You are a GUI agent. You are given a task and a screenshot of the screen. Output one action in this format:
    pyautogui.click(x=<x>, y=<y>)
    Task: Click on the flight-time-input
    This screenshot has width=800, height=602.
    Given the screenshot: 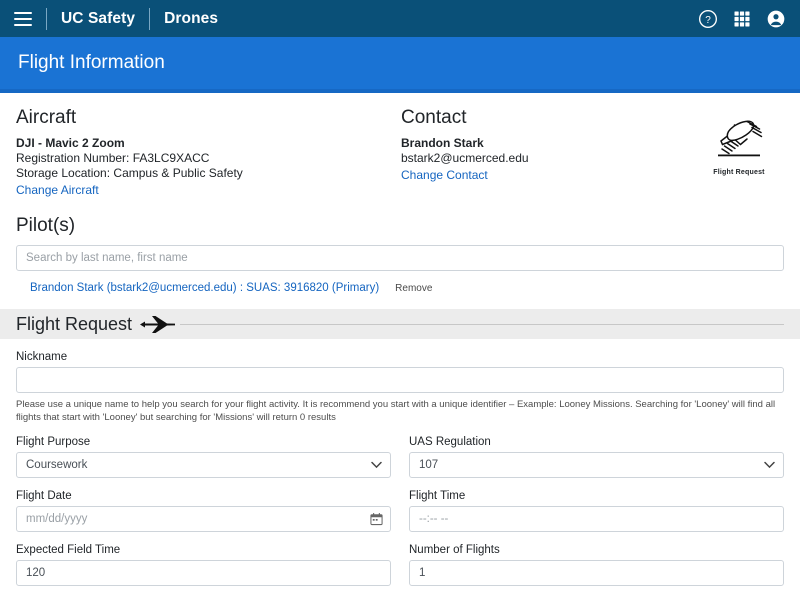 What is the action you would take?
    pyautogui.click(x=596, y=519)
    